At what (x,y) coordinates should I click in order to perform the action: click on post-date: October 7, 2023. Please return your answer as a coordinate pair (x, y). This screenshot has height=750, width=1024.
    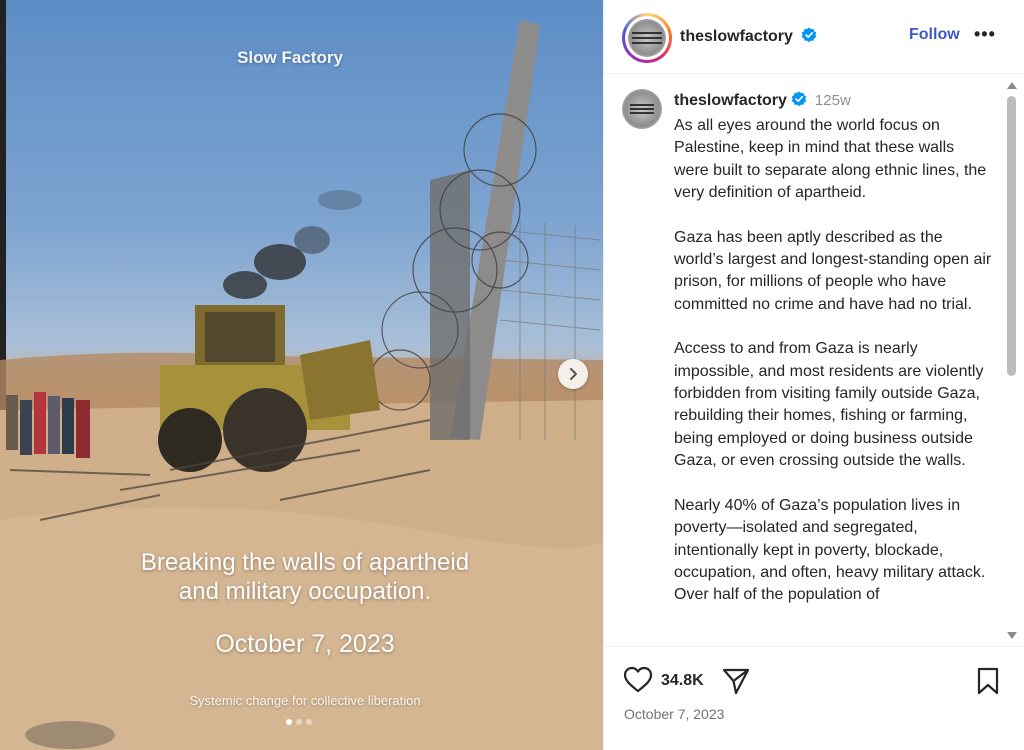
    Looking at the image, I should click on (674, 714).